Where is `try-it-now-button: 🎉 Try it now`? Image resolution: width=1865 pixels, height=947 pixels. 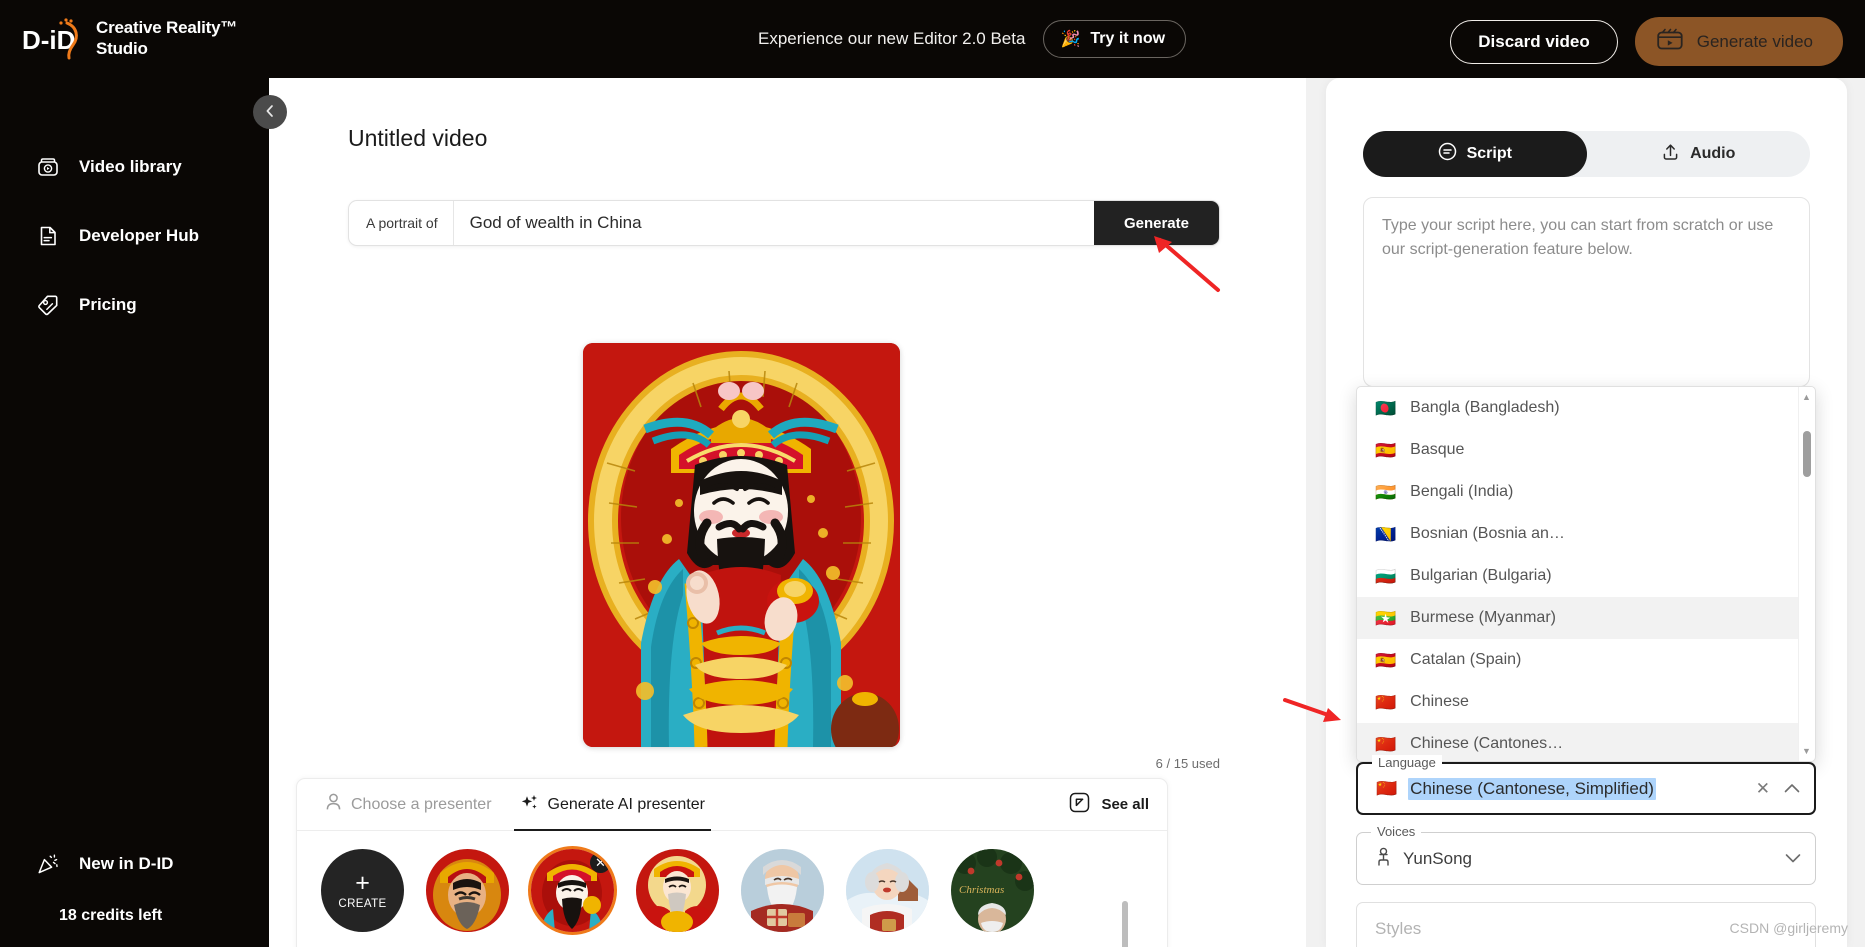 try-it-now-button: 🎉 Try it now is located at coordinates (1115, 39).